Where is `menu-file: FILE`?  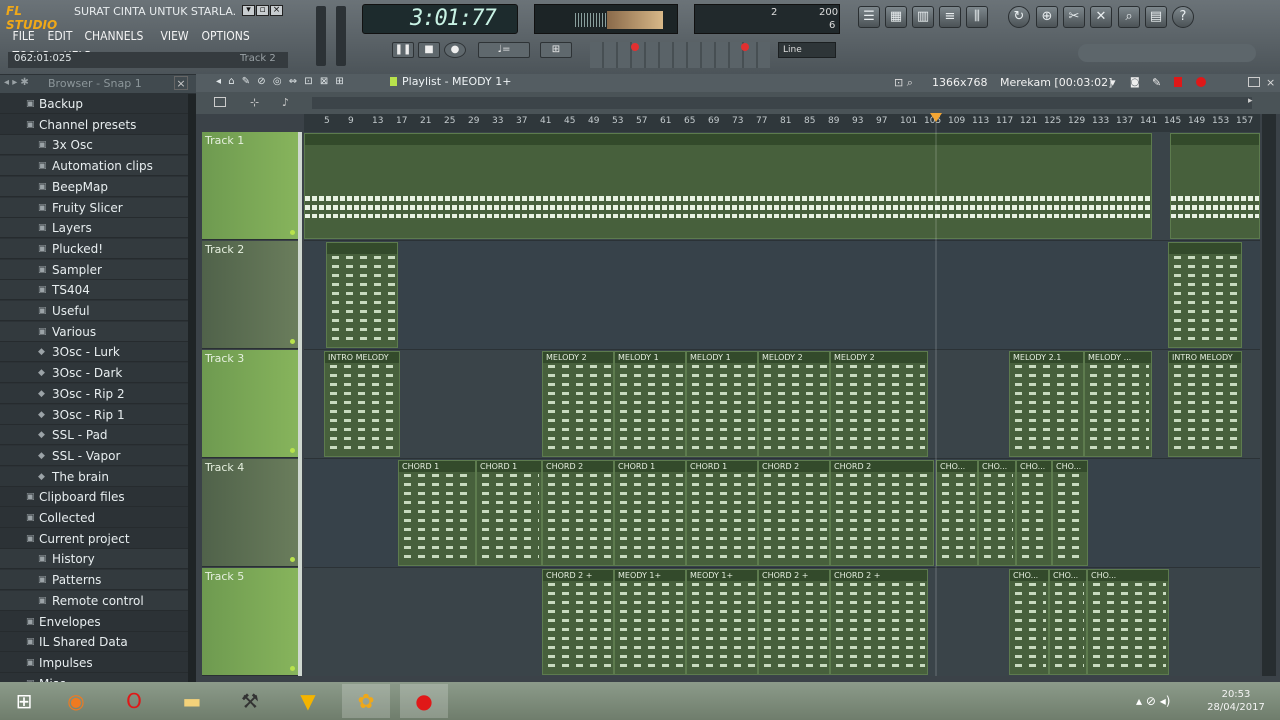
menu-file: FILE is located at coordinates (23, 36).